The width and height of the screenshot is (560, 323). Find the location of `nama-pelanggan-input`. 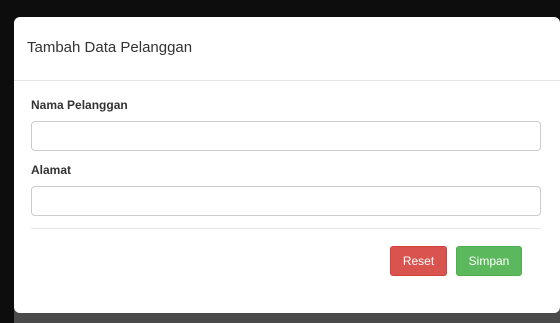

nama-pelanggan-input is located at coordinates (286, 136).